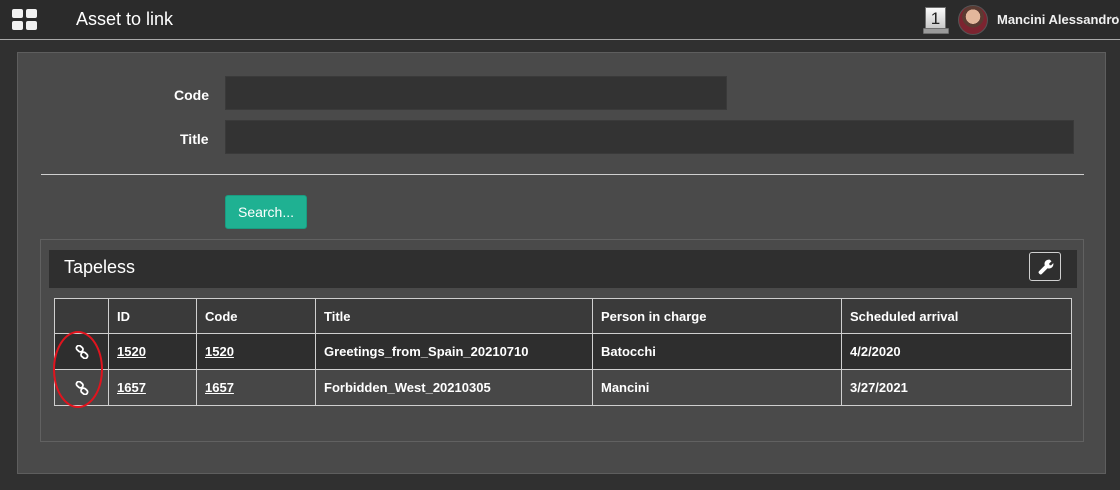 Image resolution: width=1120 pixels, height=490 pixels. What do you see at coordinates (454, 316) in the screenshot?
I see `column-header-title: Title` at bounding box center [454, 316].